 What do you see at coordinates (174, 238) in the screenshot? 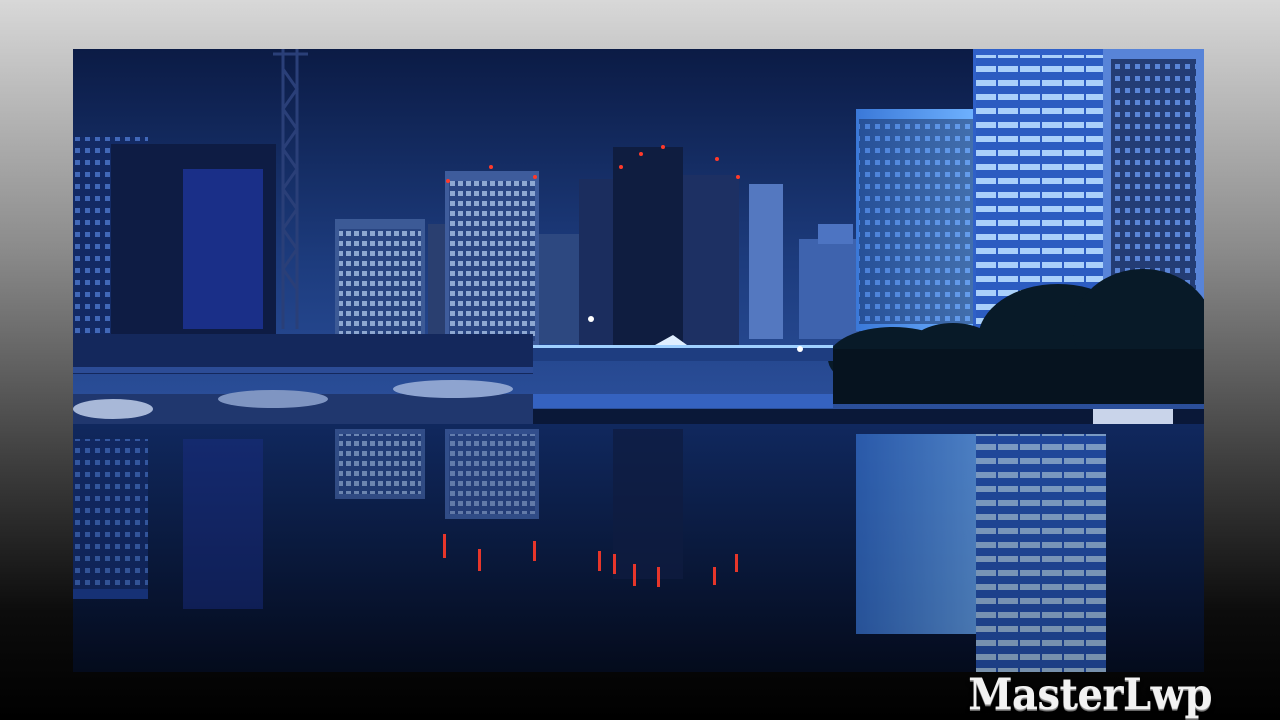
I see `left-building` at bounding box center [174, 238].